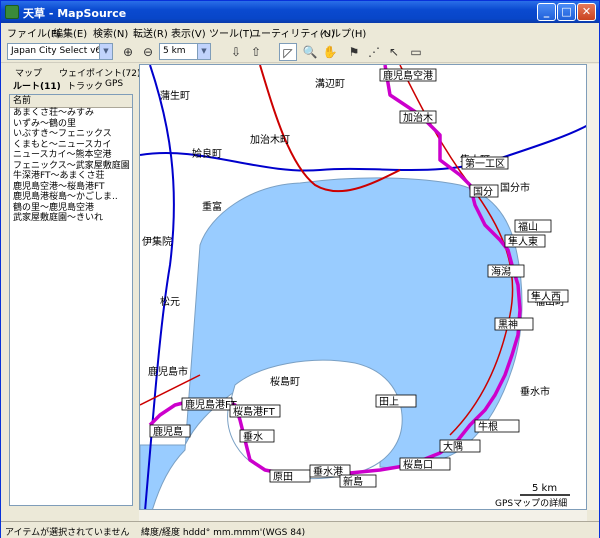  Describe the element at coordinates (328, 472) in the screenshot. I see `waypoint-label: 垂水港` at that location.